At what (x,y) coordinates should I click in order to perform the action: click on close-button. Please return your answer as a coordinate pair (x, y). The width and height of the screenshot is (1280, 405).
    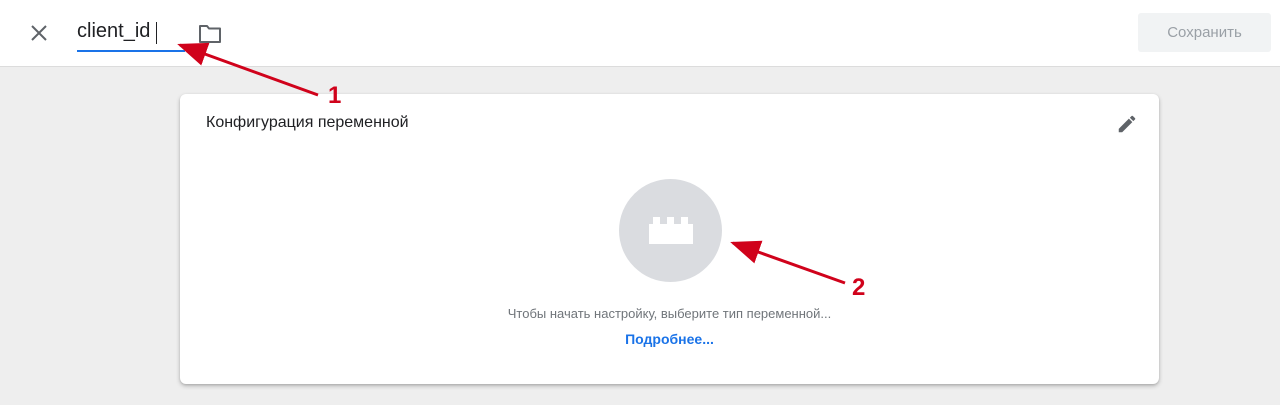
    Looking at the image, I should click on (39, 33).